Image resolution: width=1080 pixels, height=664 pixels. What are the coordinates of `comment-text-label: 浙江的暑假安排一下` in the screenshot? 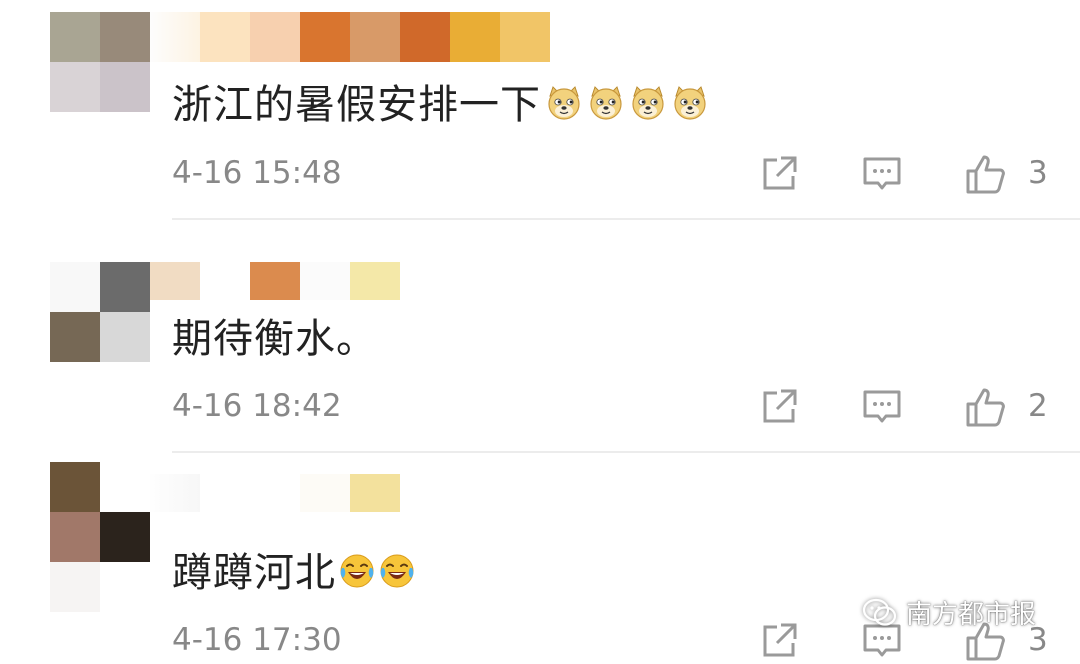 It's located at (356, 105).